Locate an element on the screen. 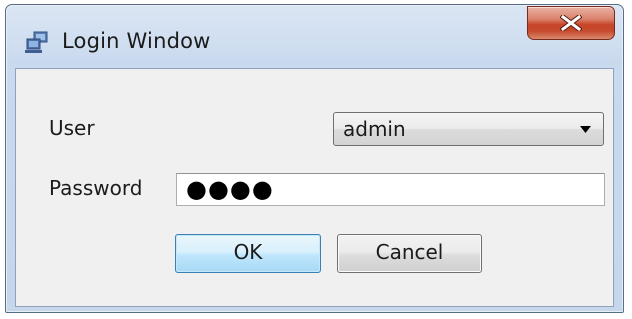 The image size is (632, 319). chevron-down-icon is located at coordinates (585, 129).